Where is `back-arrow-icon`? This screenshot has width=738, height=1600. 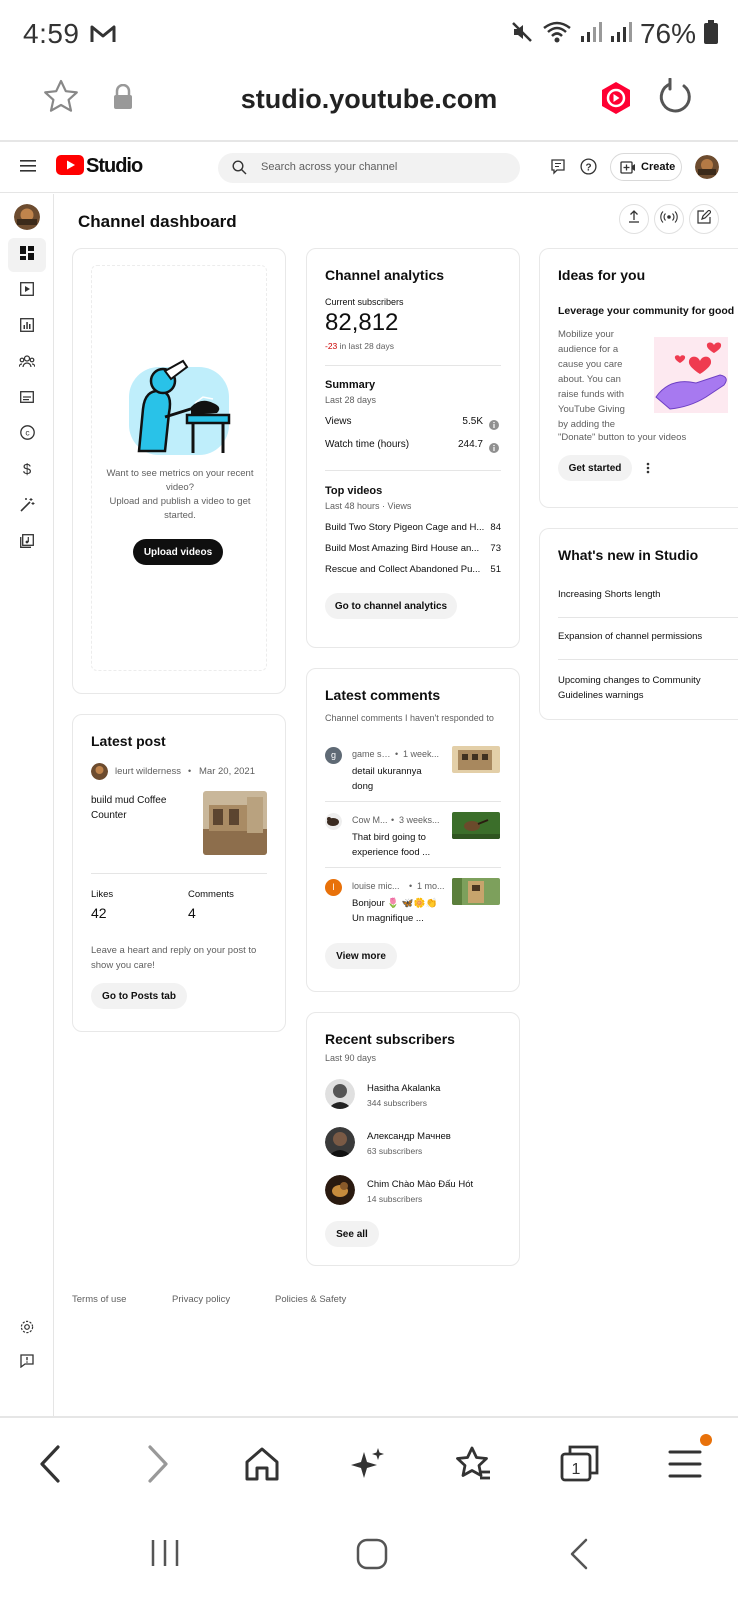
back-arrow-icon is located at coordinates (50, 1466).